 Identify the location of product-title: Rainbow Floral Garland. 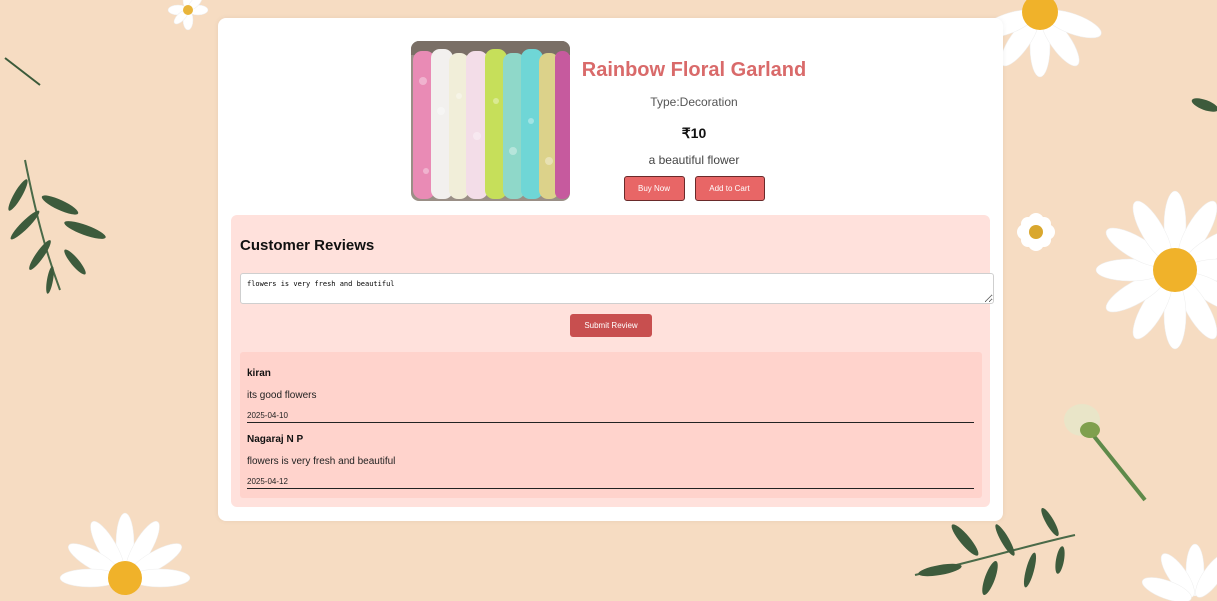
(694, 70).